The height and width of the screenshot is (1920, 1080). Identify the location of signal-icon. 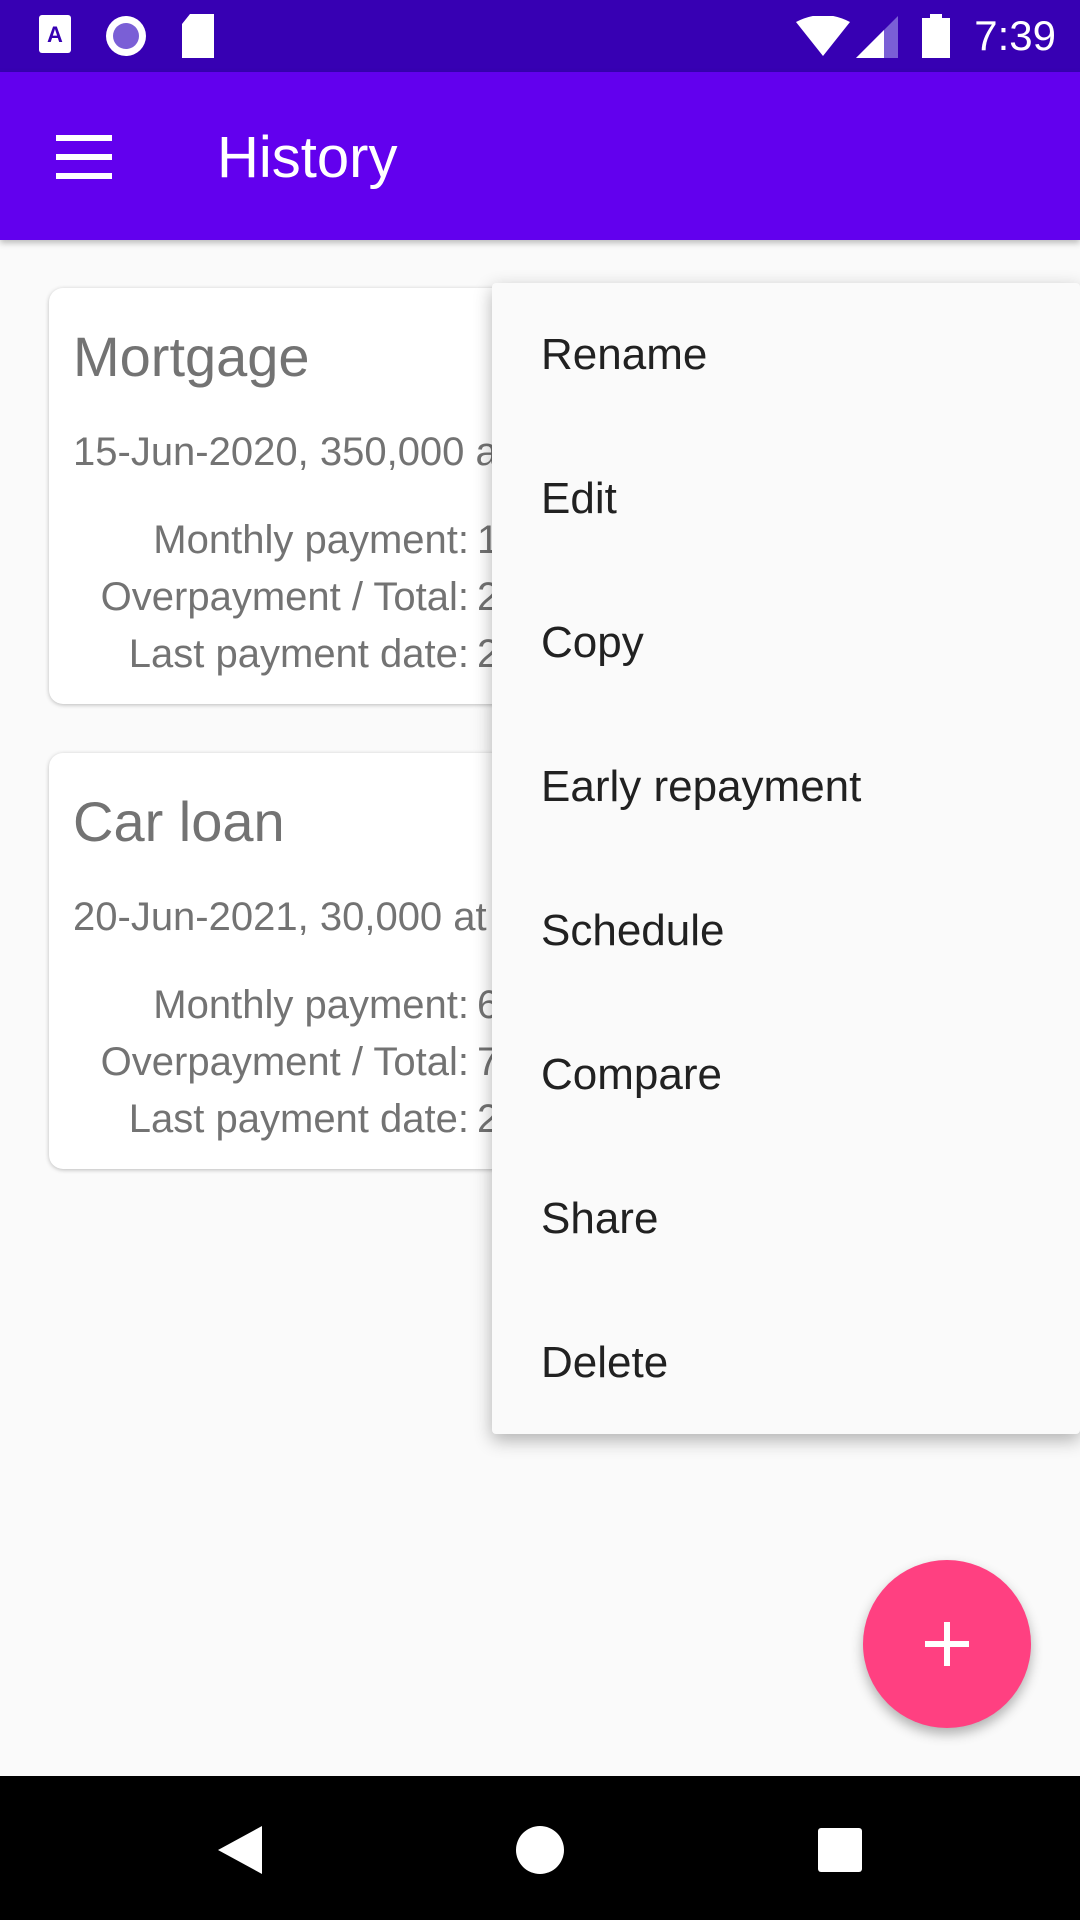
(877, 37).